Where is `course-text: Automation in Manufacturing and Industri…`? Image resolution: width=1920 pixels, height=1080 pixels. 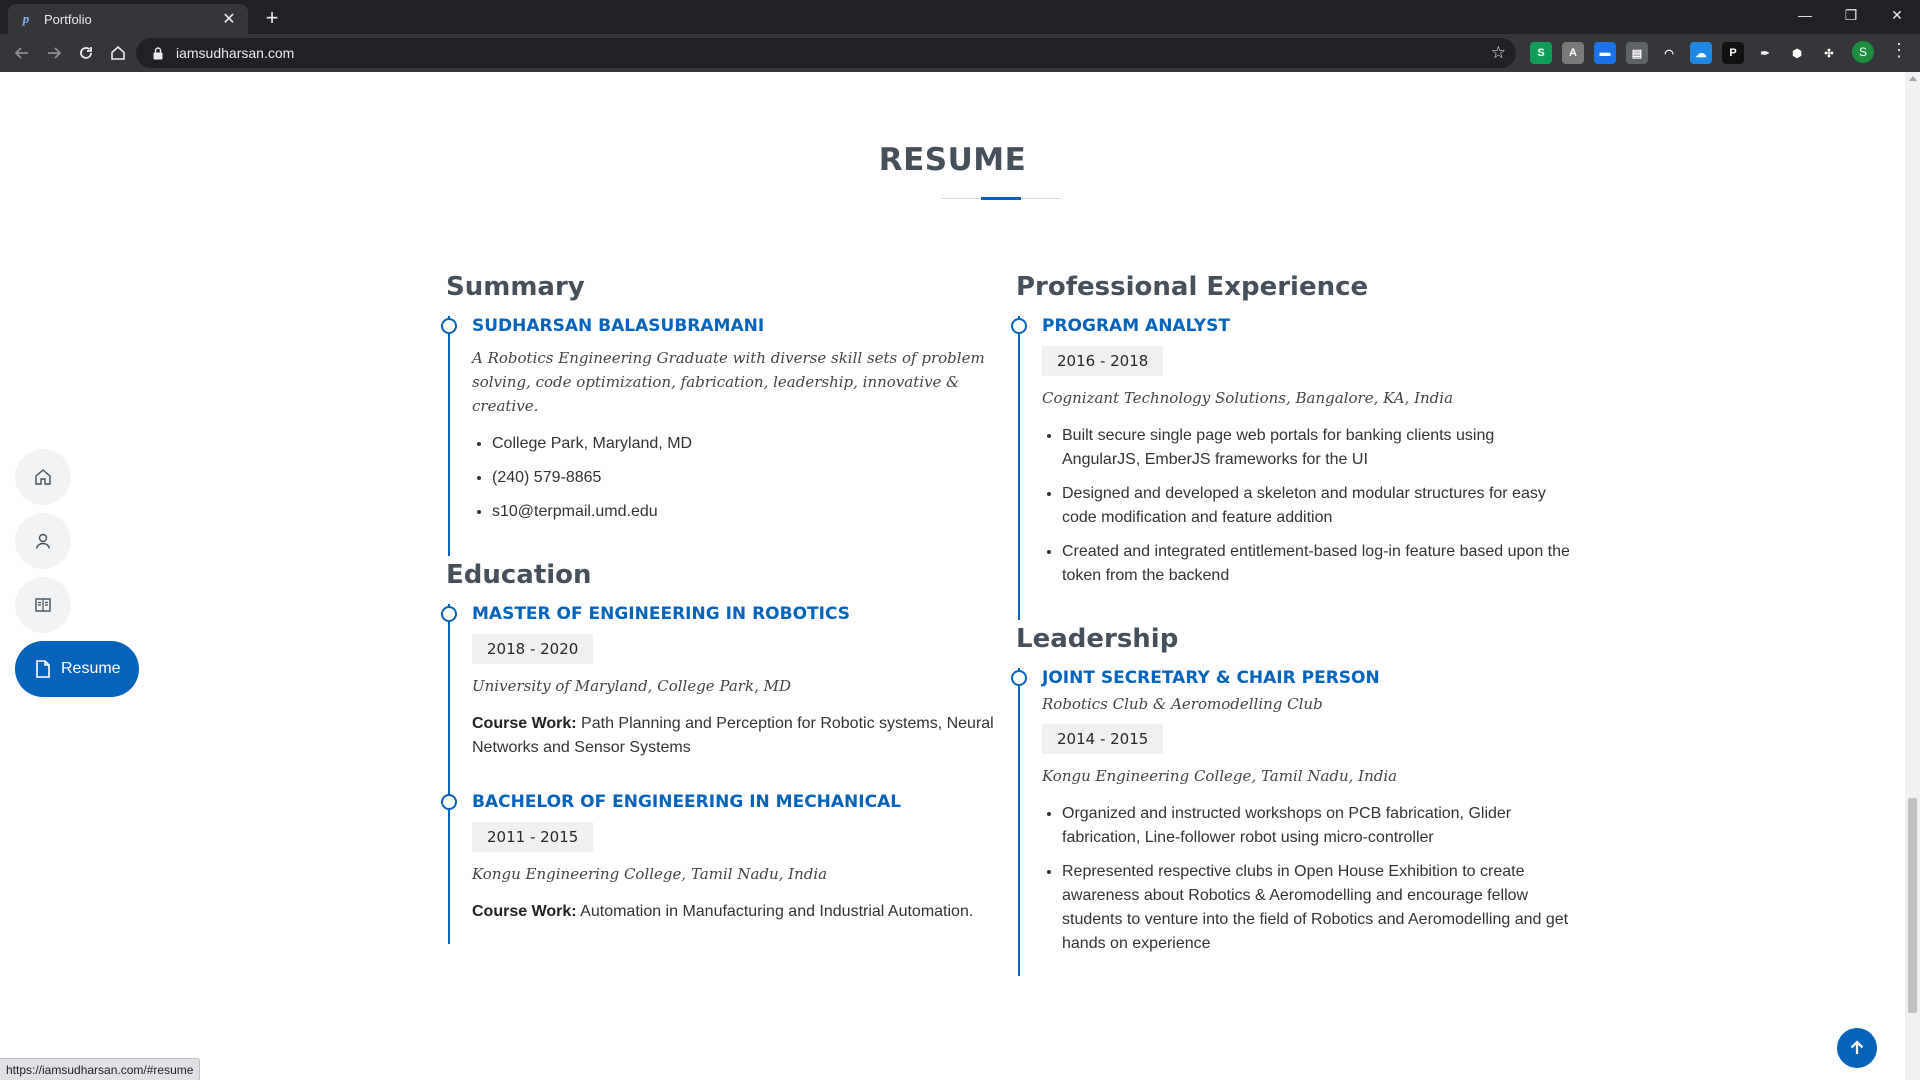
course-text: Automation in Manufacturing and Industri… is located at coordinates (775, 911).